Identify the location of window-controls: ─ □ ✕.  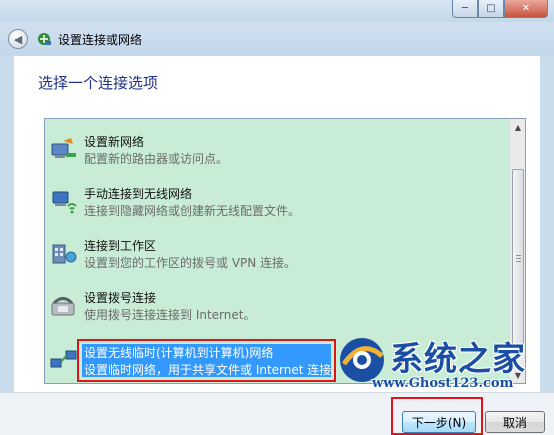
(500, 9).